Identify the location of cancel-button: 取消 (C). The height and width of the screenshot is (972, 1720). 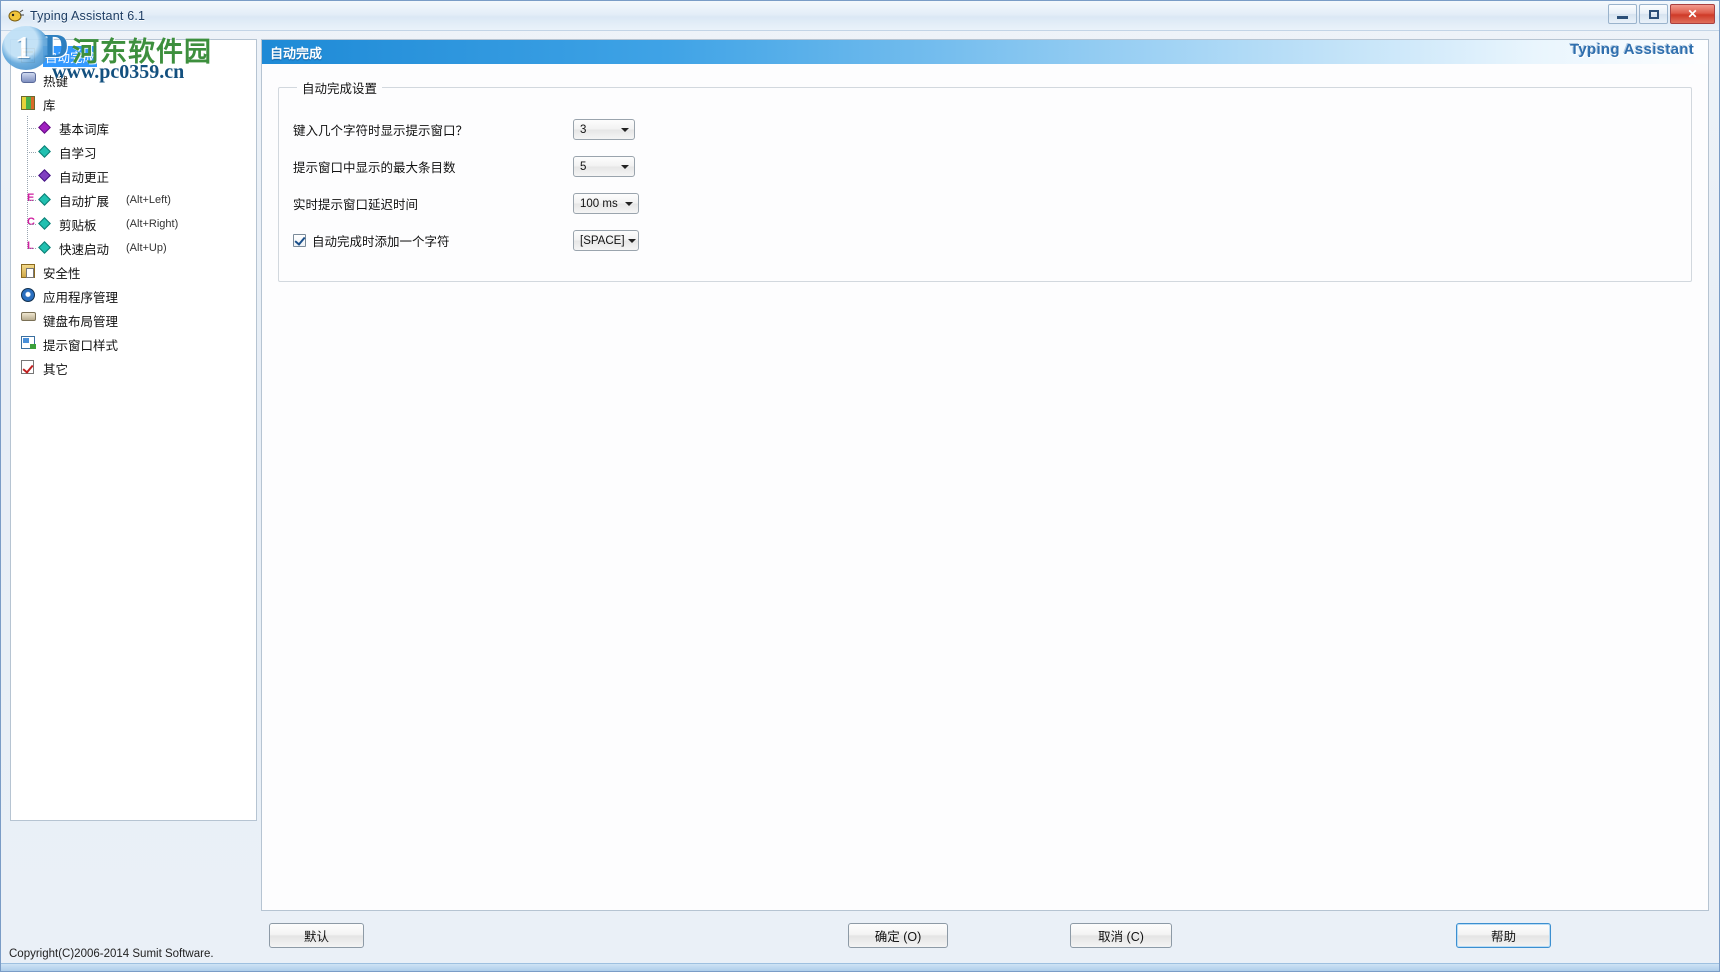
(1121, 935).